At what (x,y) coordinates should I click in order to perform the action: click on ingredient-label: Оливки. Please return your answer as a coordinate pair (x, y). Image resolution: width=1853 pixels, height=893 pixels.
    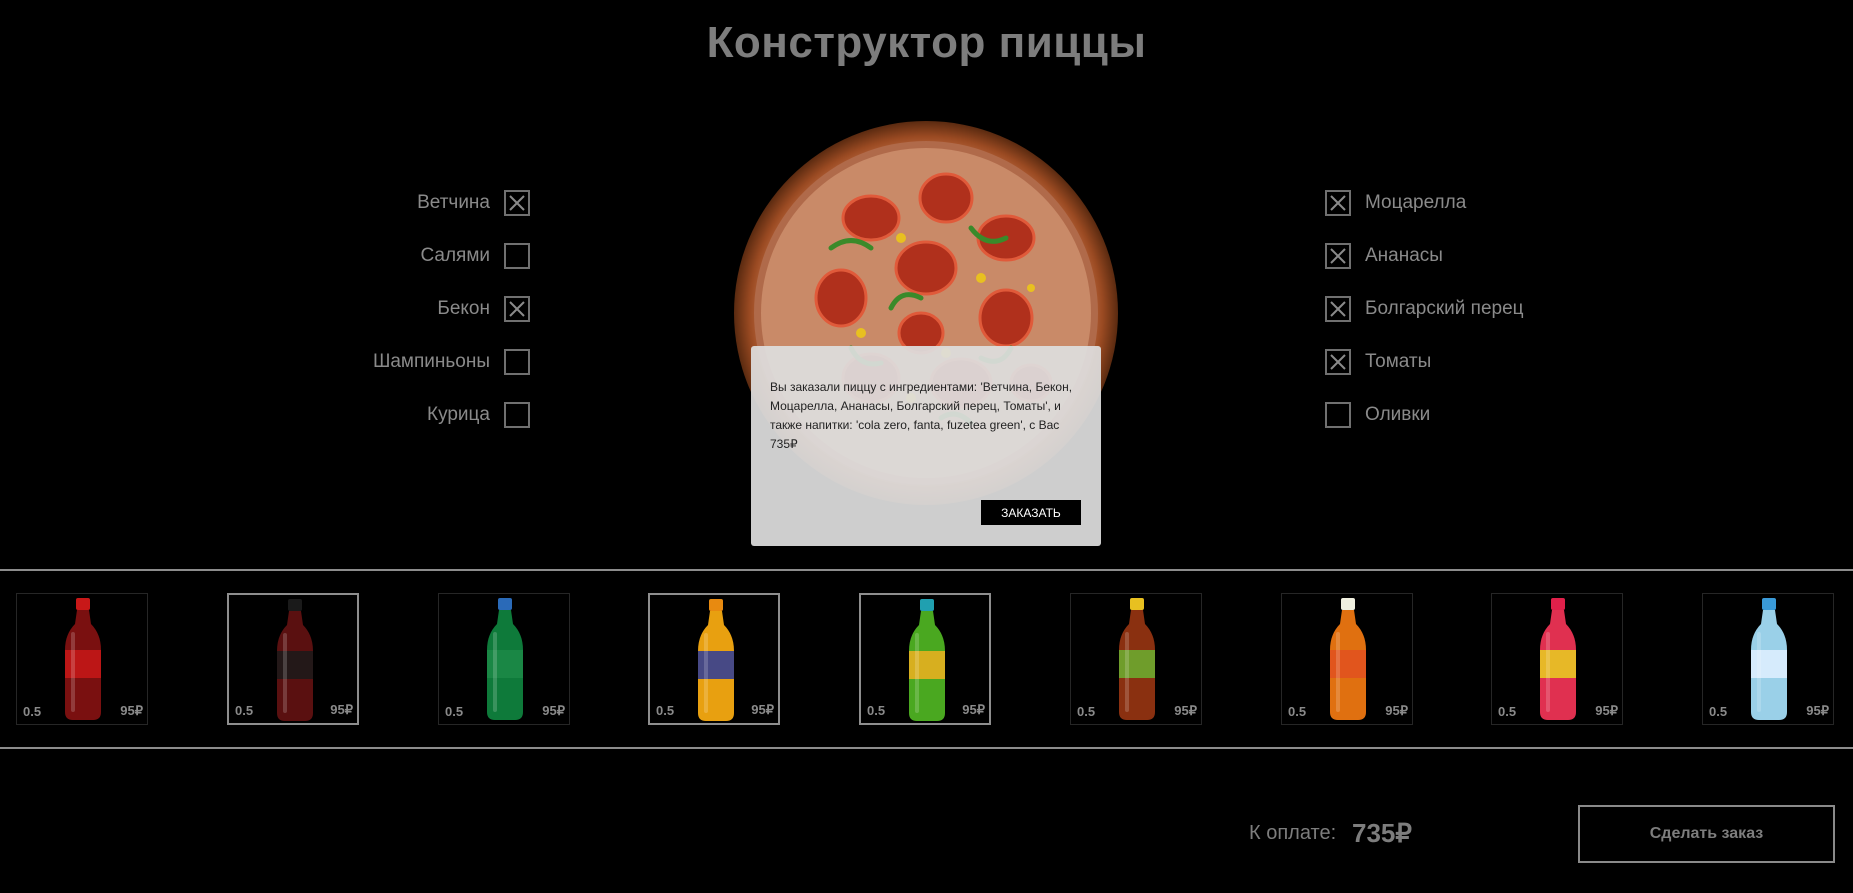
    Looking at the image, I should click on (1398, 414).